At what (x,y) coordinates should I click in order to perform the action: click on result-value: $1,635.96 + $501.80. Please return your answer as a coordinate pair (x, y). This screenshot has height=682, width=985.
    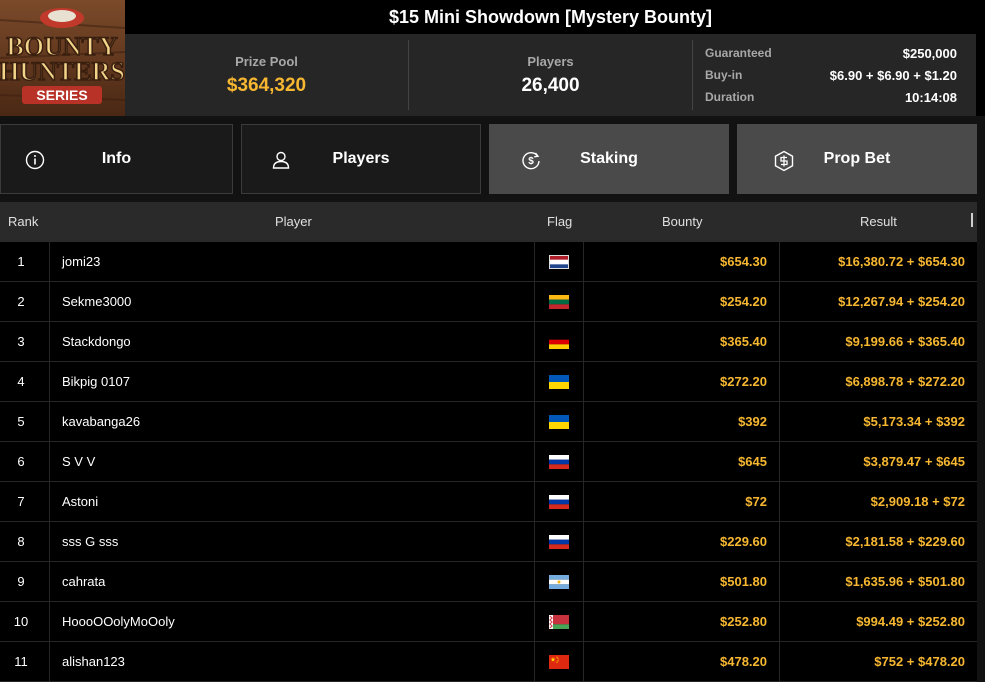
    Looking at the image, I should click on (905, 581).